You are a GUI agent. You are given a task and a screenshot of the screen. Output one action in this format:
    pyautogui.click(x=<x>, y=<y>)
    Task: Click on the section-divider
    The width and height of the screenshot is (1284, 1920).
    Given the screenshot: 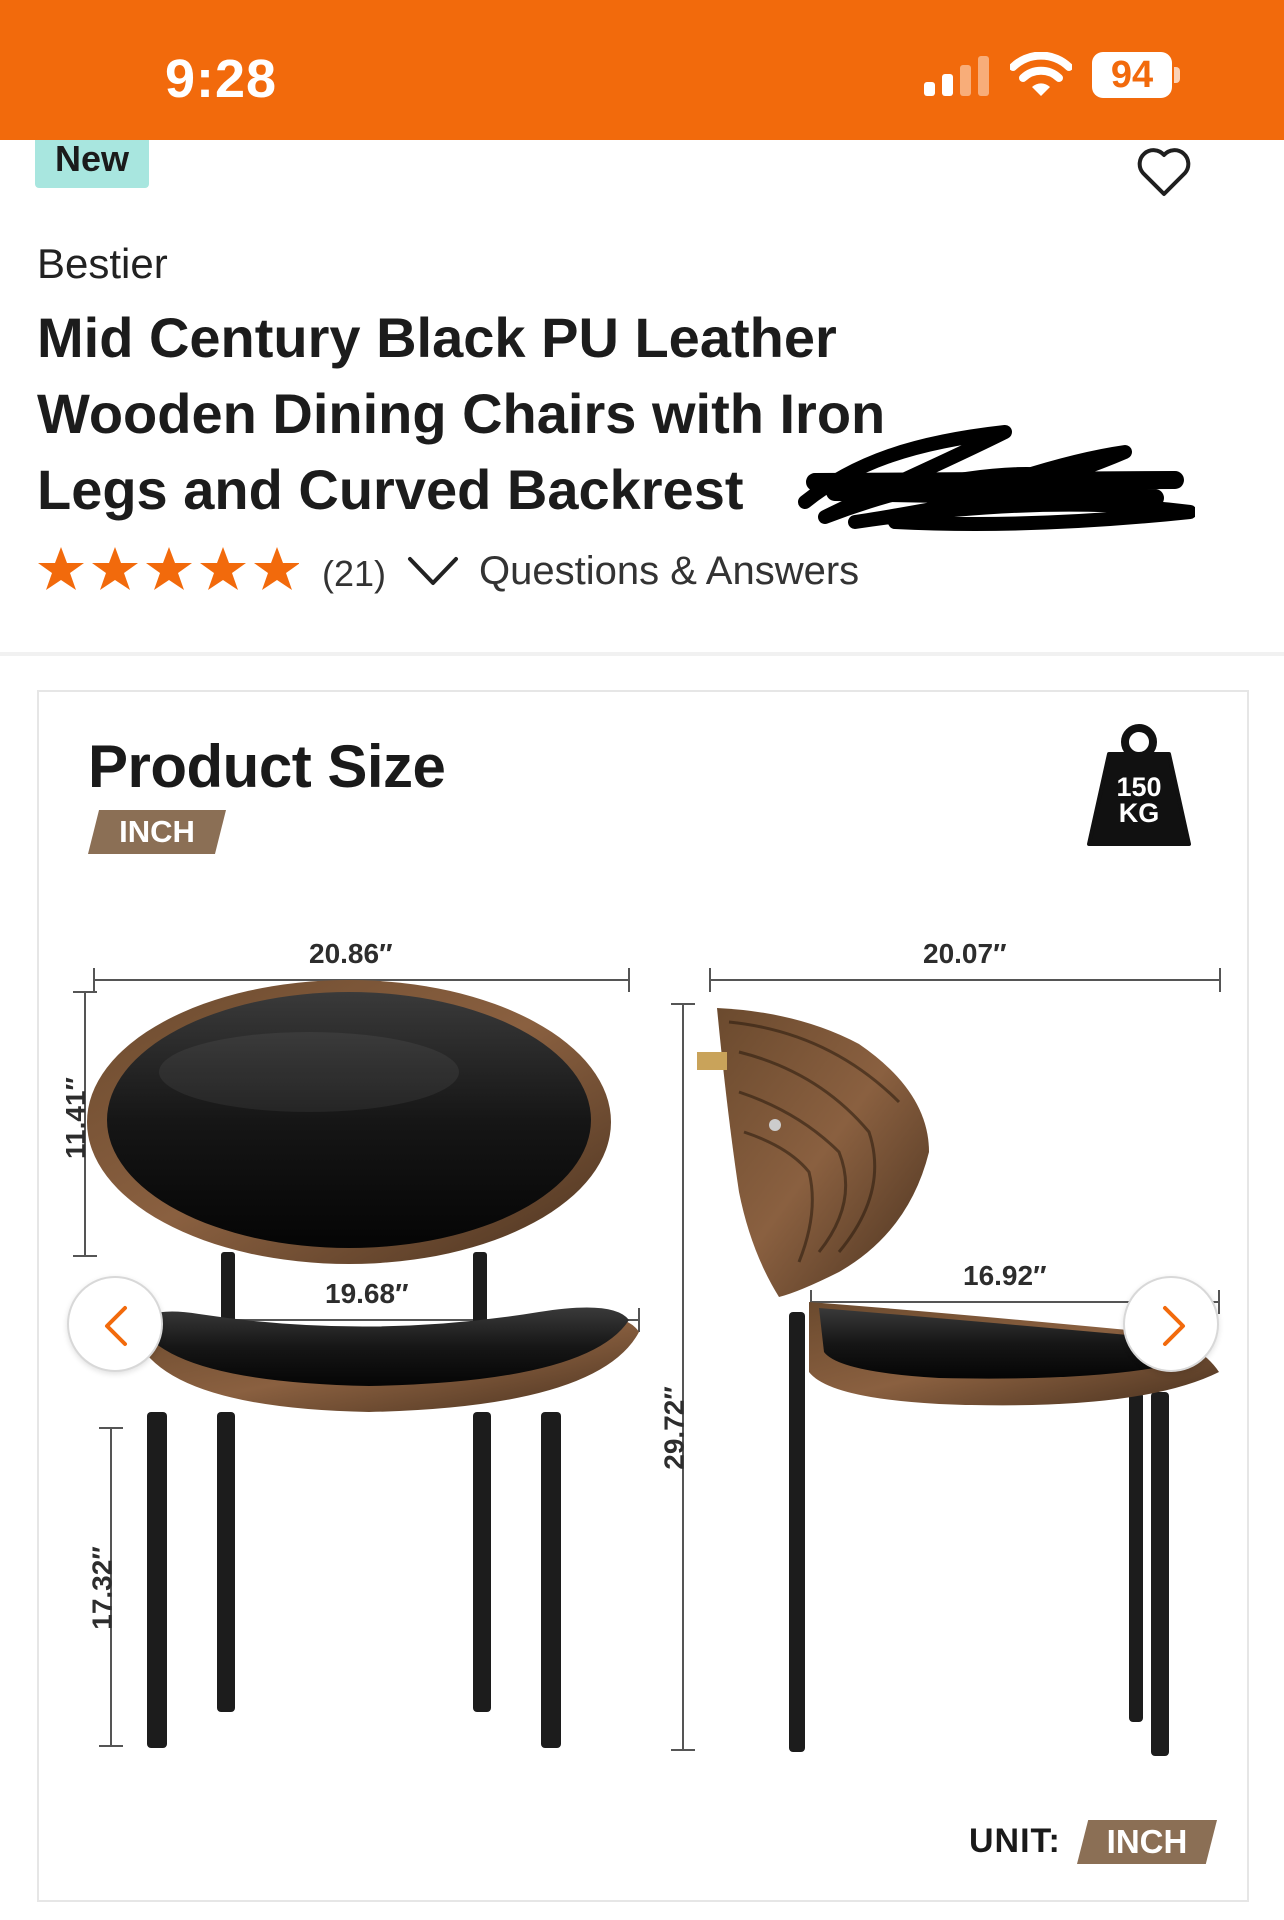 What is the action you would take?
    pyautogui.click(x=642, y=654)
    